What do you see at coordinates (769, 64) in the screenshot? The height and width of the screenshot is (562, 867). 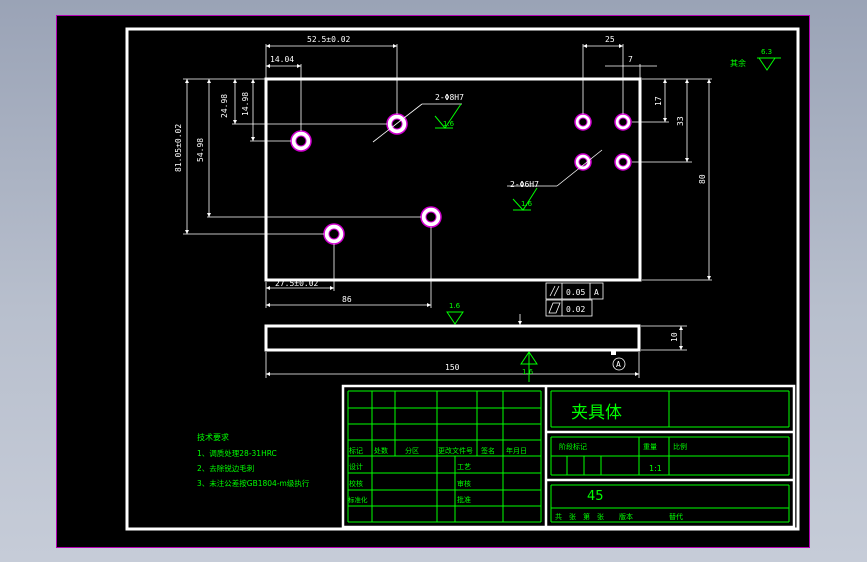 I see `roughness-symbol-general` at bounding box center [769, 64].